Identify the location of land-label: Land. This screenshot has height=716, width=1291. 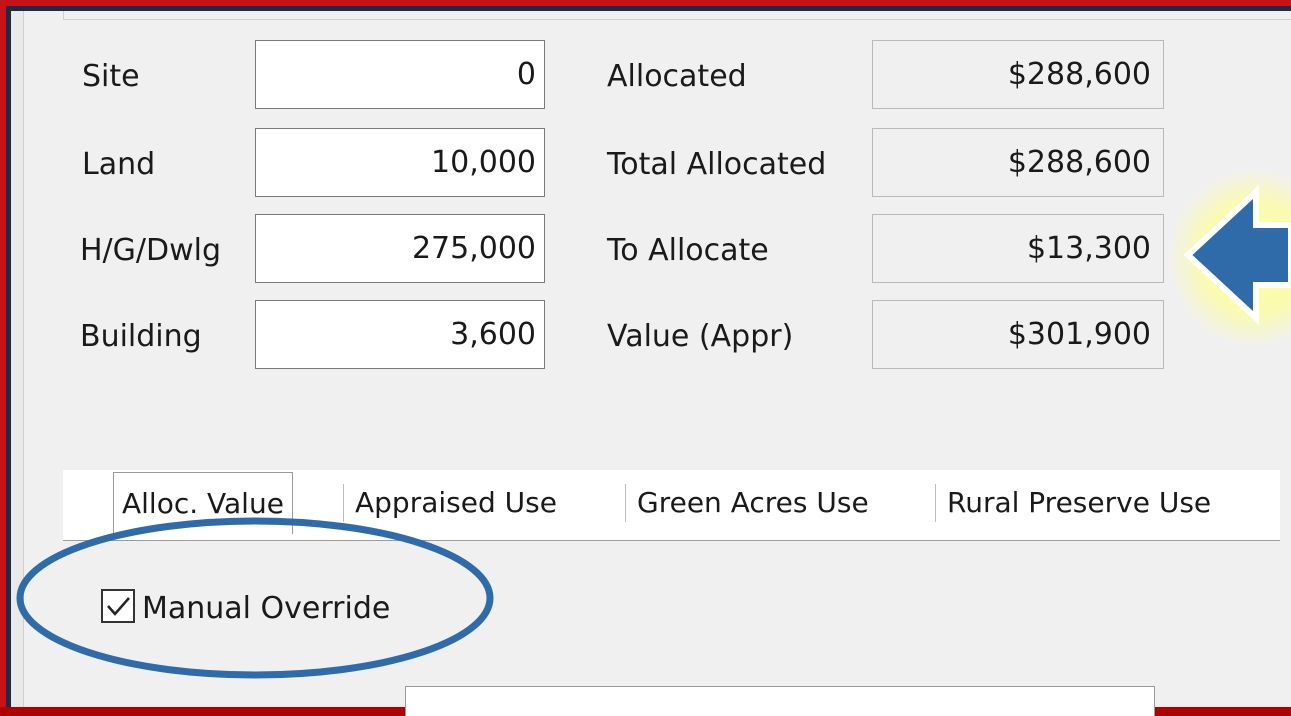
(119, 164).